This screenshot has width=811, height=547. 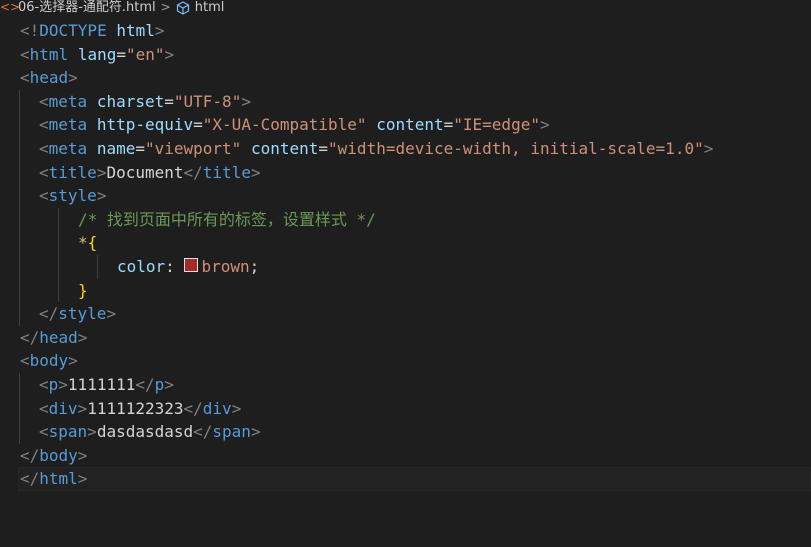 I want to click on token: "IE=edge", so click(x=496, y=125).